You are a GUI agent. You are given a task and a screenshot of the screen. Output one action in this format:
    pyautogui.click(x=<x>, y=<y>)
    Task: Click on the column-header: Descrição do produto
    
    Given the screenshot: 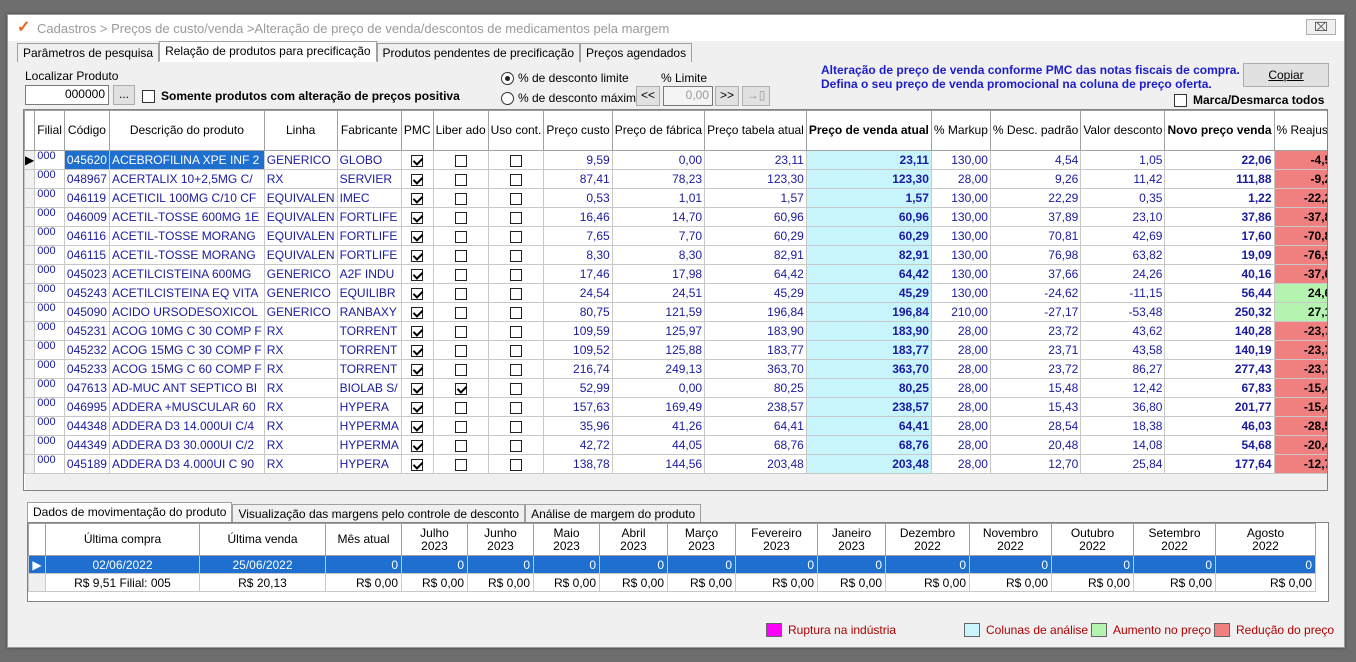 What is the action you would take?
    pyautogui.click(x=186, y=130)
    